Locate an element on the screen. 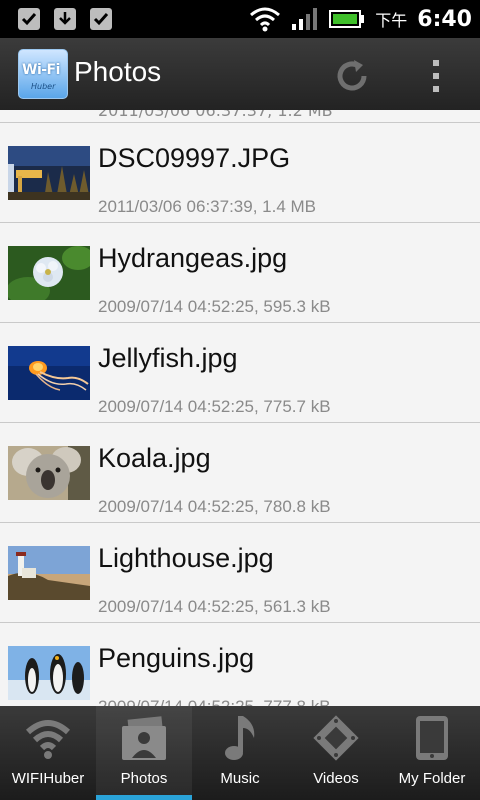  file-name: Penguins.jpg is located at coordinates (176, 658).